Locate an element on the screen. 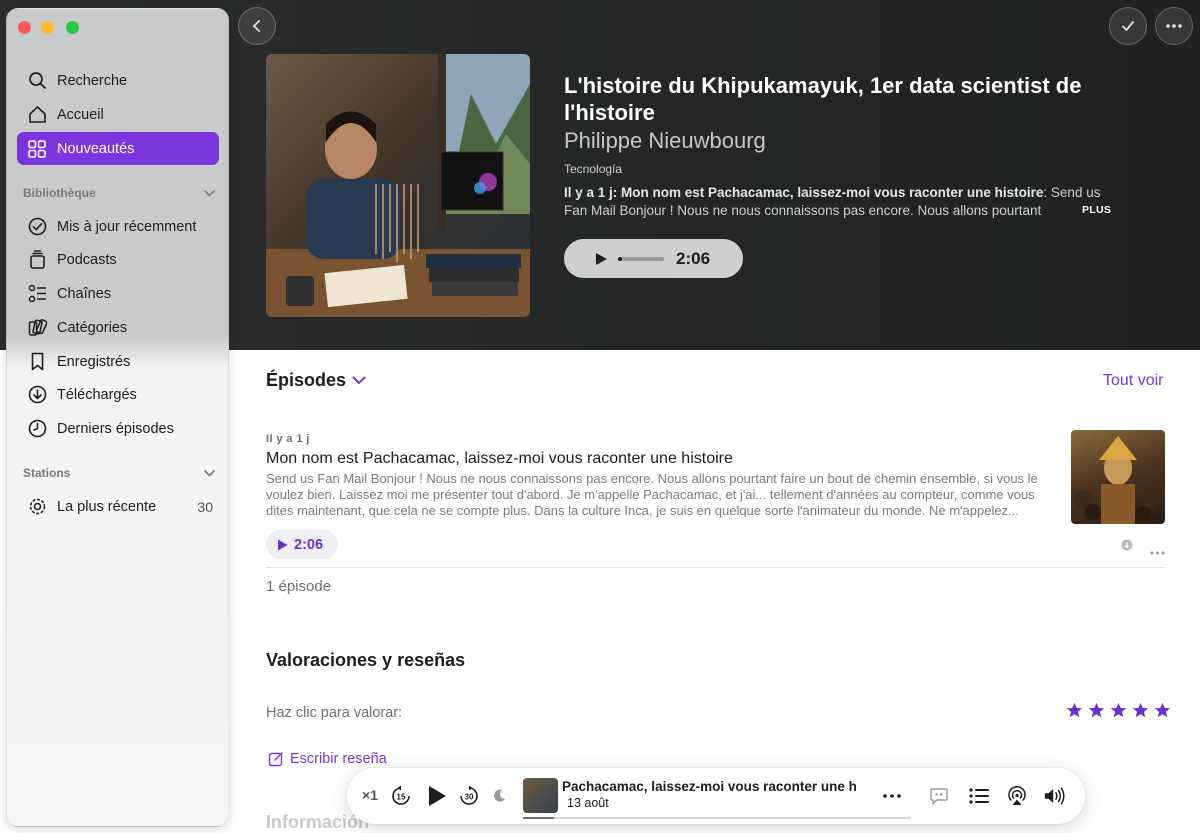 Image resolution: width=1200 pixels, height=833 pixels. skip-back-15-icon: 15 is located at coordinates (401, 795).